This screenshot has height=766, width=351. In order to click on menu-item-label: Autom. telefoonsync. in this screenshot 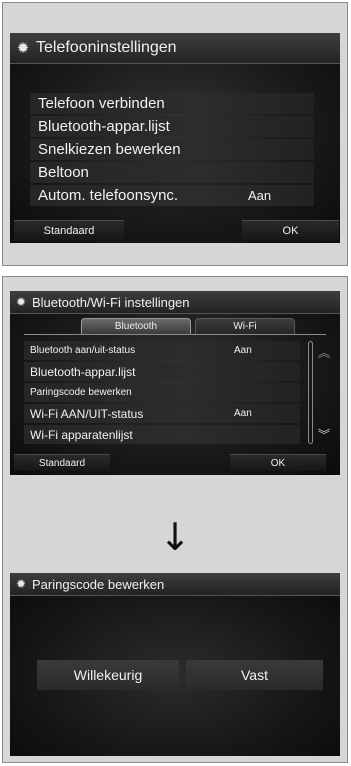, I will do `click(108, 195)`.